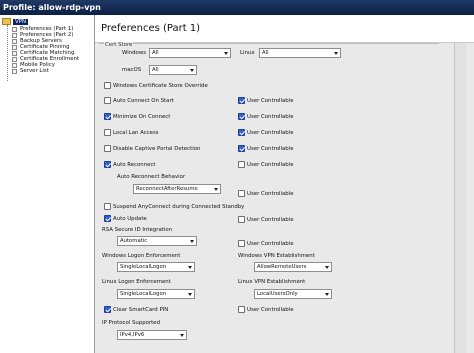 This screenshot has width=474, height=353. I want to click on tree-connector, so click(8, 53).